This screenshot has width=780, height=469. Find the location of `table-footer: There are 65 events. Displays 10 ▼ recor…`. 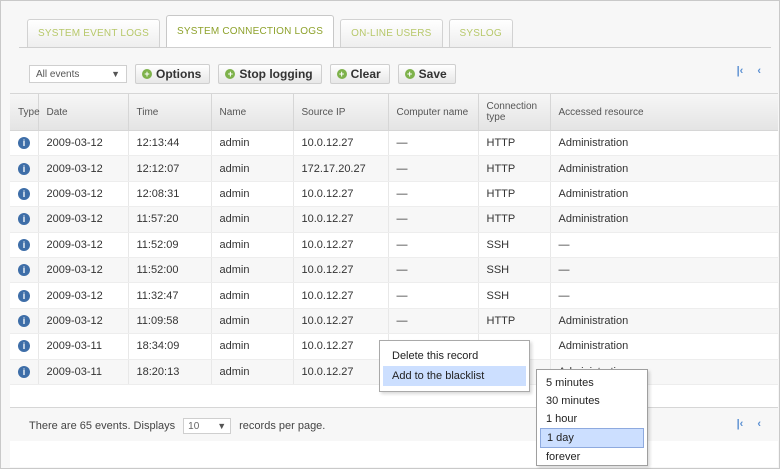

table-footer: There are 65 events. Displays 10 ▼ recor… is located at coordinates (177, 426).